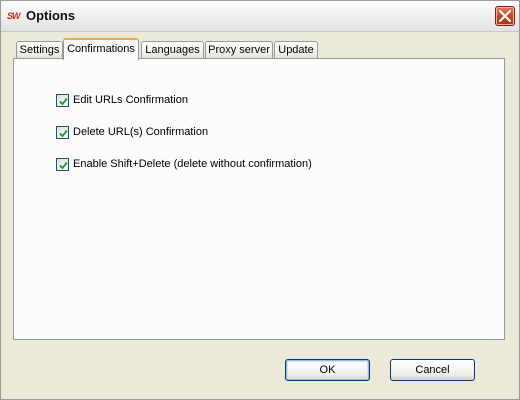 This screenshot has width=520, height=400. I want to click on cancel-button: Cancel, so click(432, 370).